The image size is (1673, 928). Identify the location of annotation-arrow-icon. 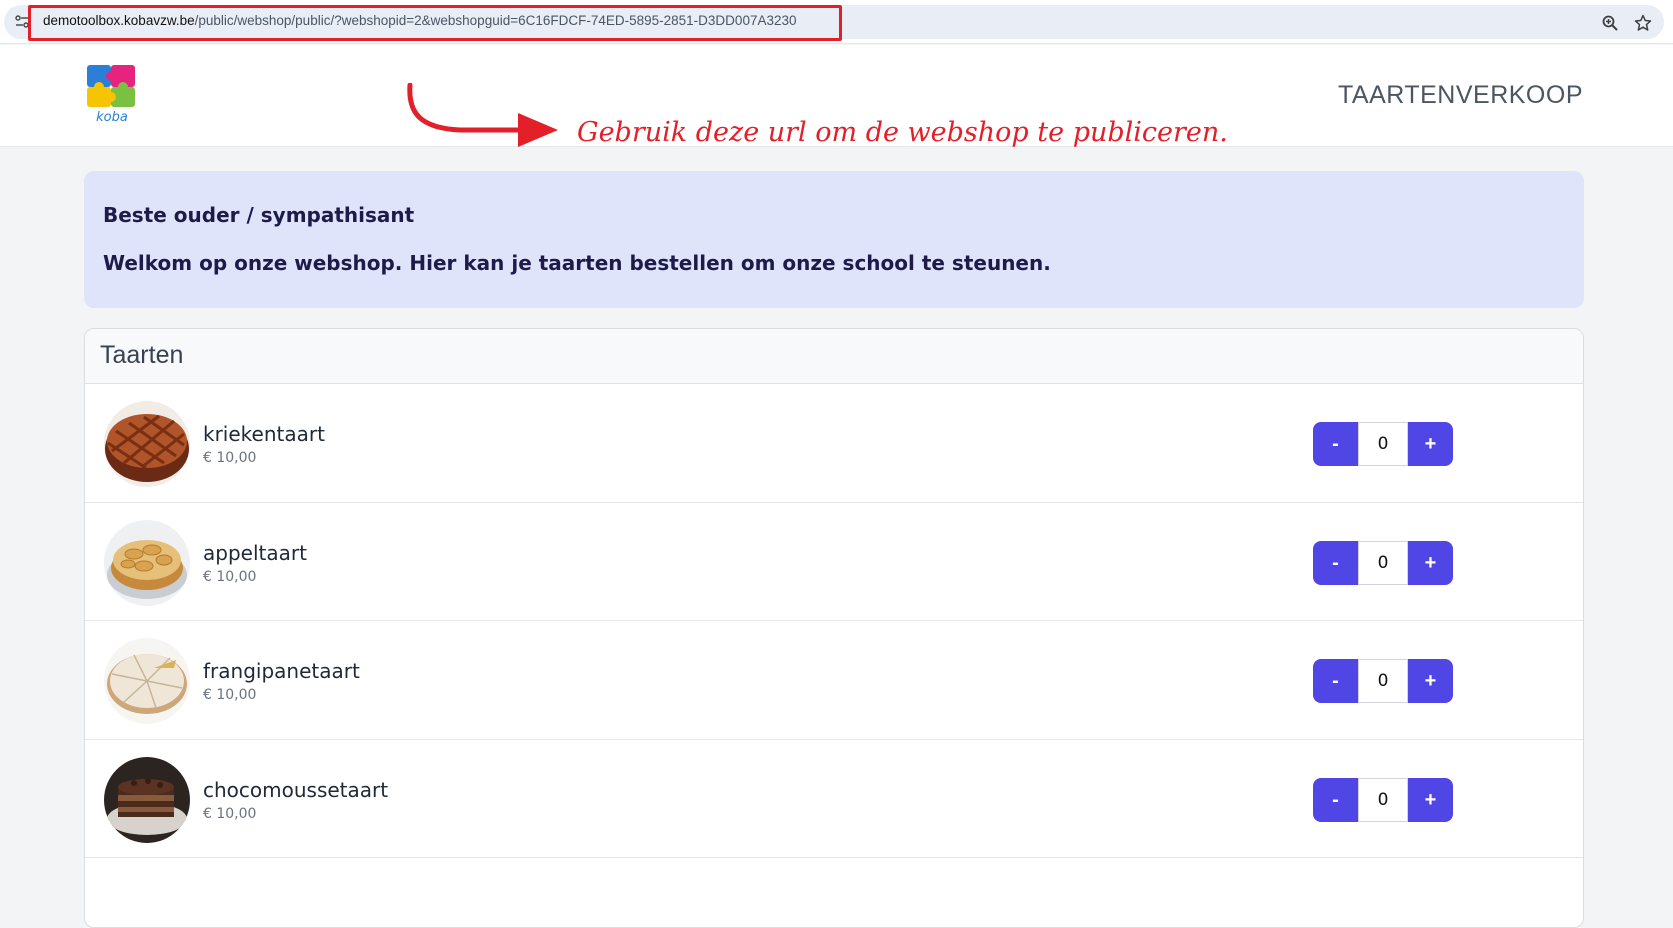
(482, 115).